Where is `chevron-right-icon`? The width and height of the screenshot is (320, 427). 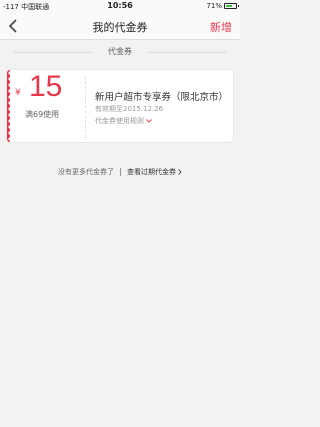
chevron-right-icon is located at coordinates (180, 172).